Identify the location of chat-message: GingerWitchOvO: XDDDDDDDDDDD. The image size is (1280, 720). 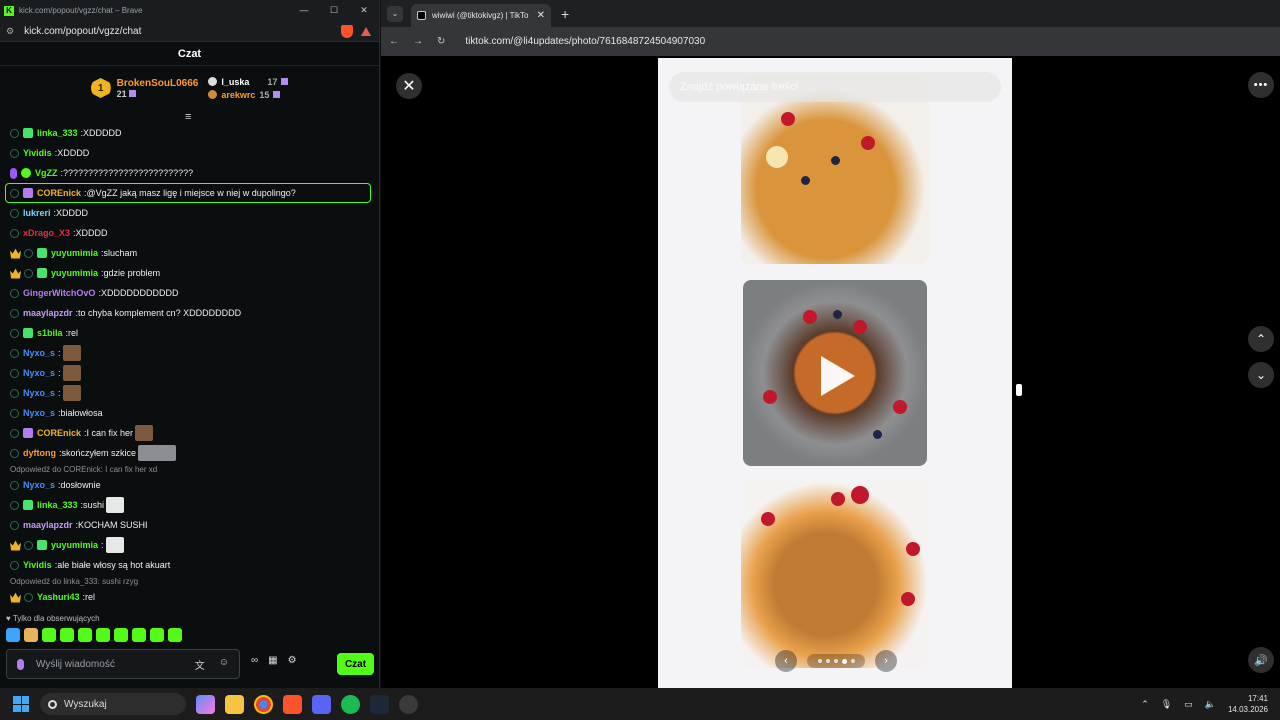
(188, 293).